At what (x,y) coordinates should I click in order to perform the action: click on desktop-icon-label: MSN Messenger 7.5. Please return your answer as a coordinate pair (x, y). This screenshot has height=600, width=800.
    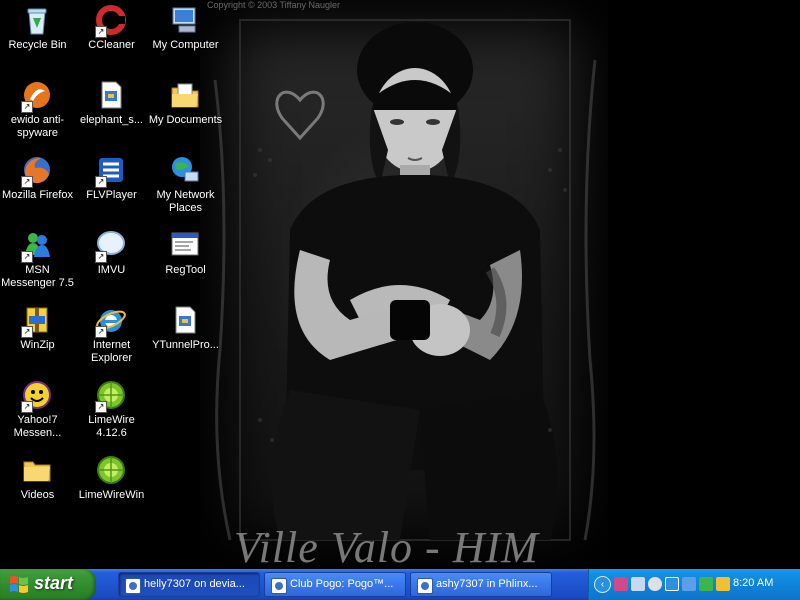
    Looking at the image, I should click on (37, 276).